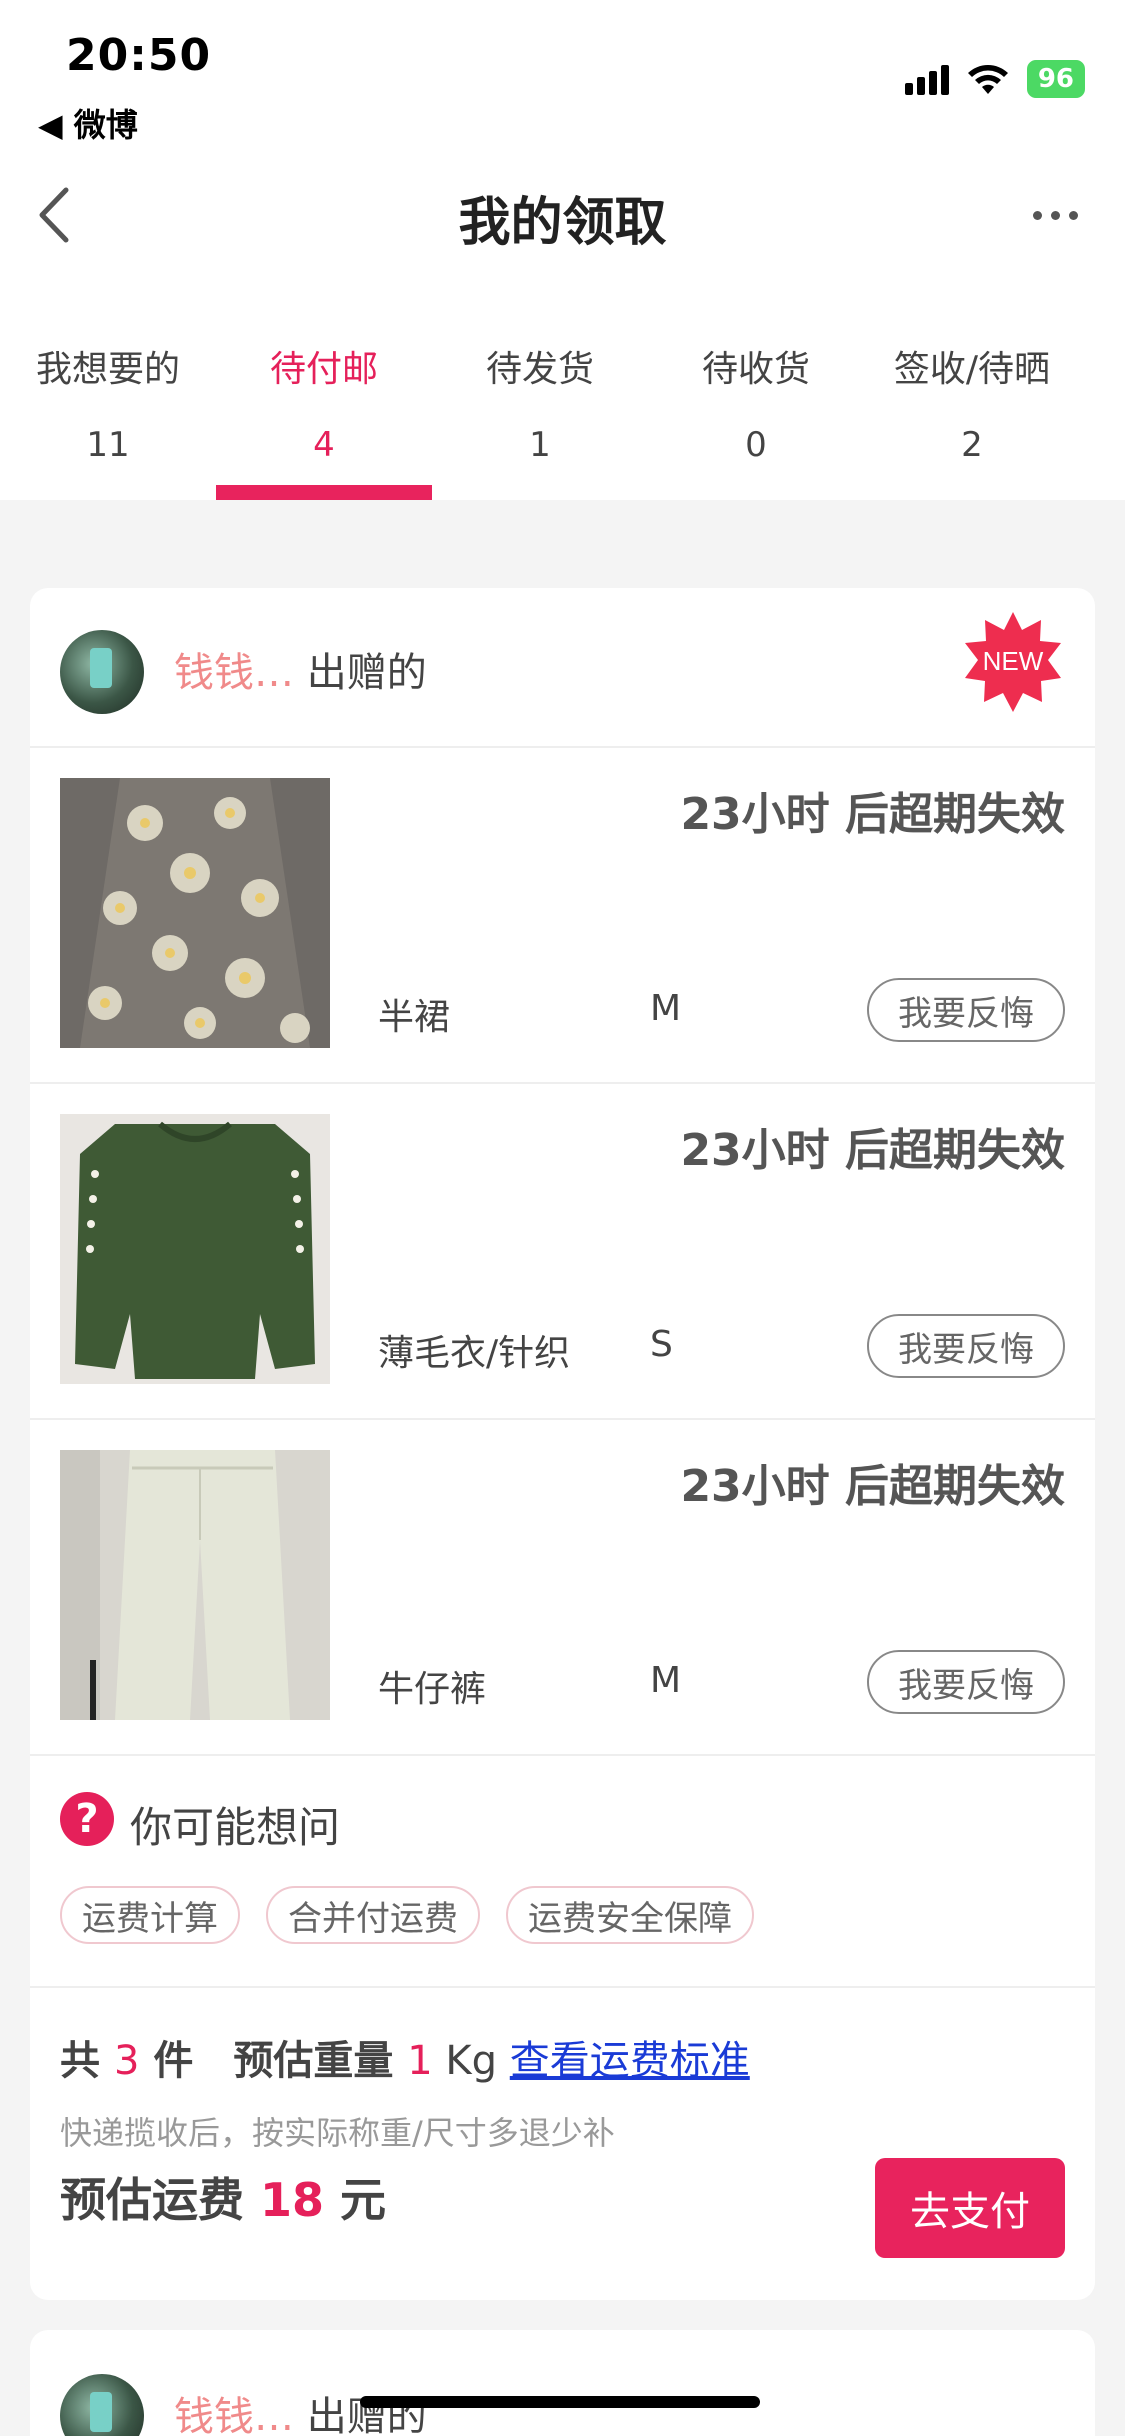 The width and height of the screenshot is (1125, 2436). What do you see at coordinates (139, 55) in the screenshot?
I see `status-time: 20:50` at bounding box center [139, 55].